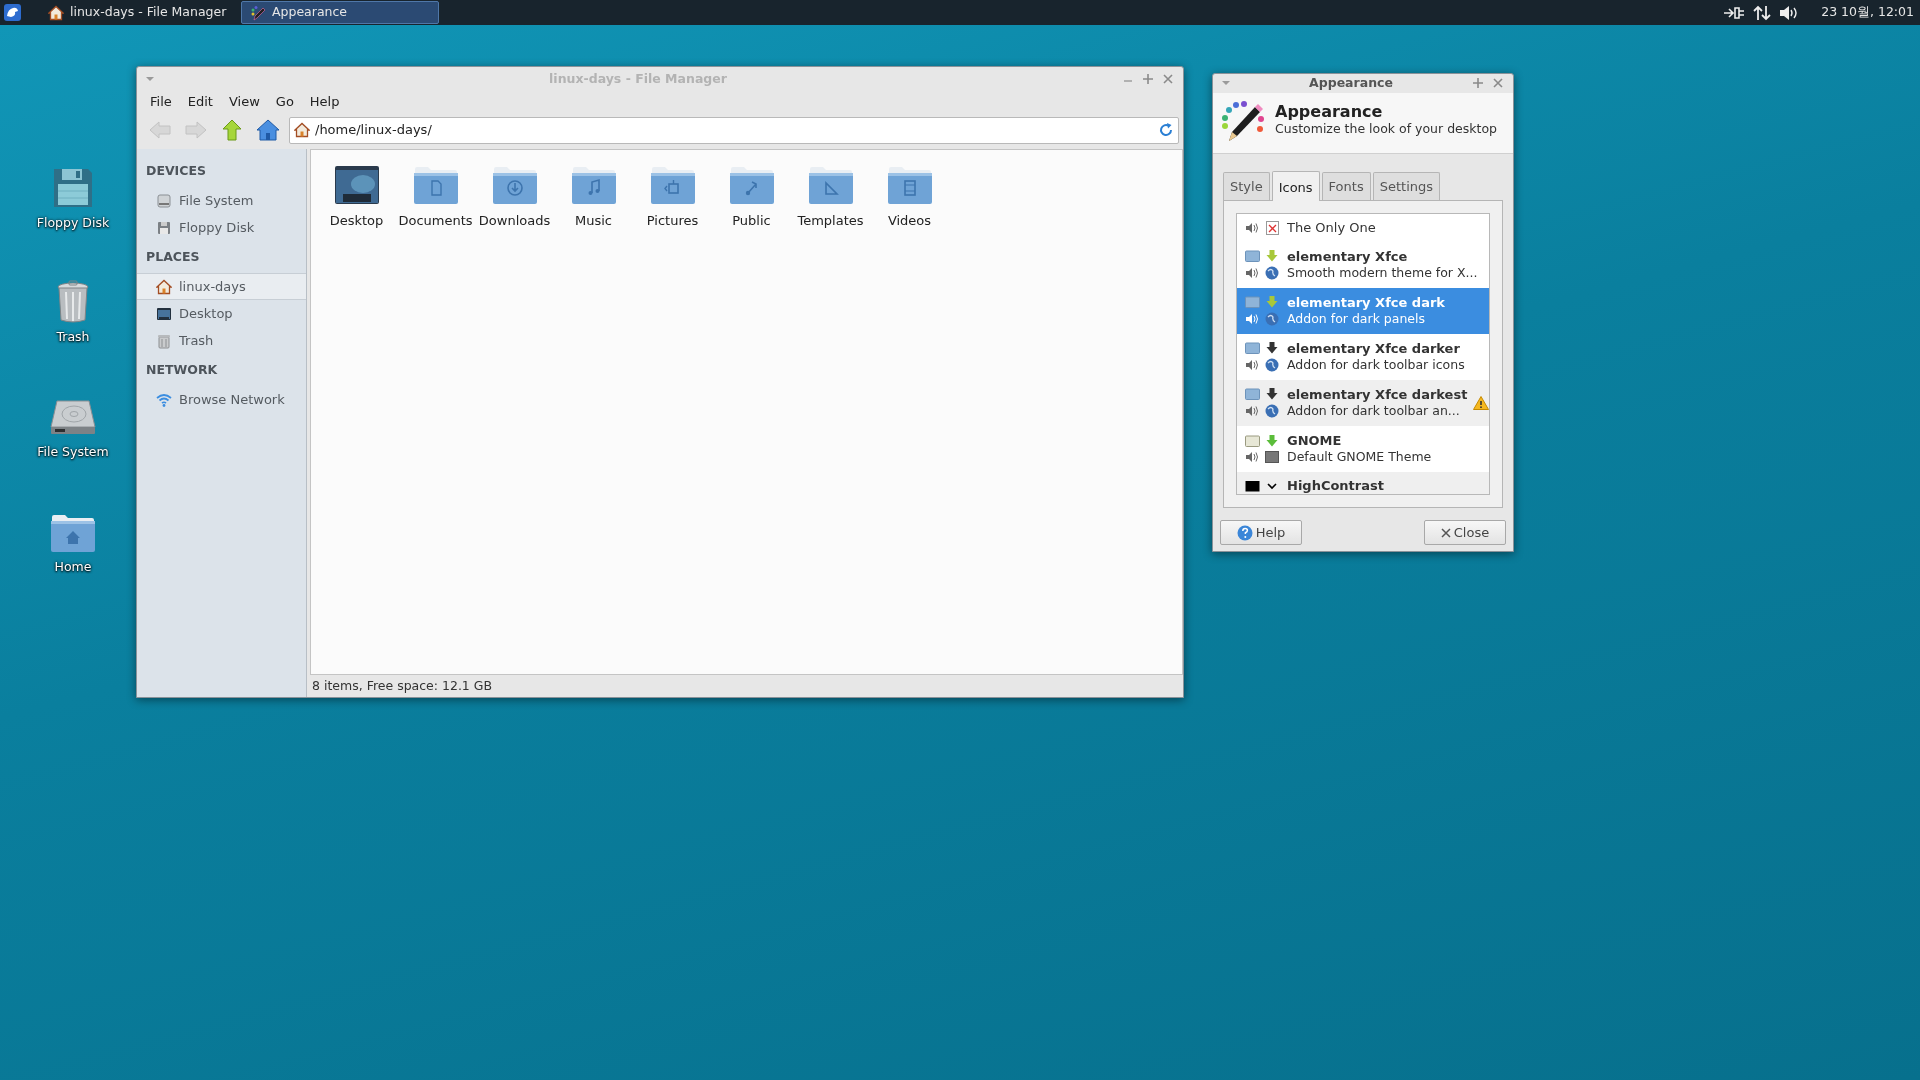 This screenshot has height=1080, width=1920. I want to click on theme-row: elementary Xfce darker Addon for dark toolbar icons, so click(1363, 357).